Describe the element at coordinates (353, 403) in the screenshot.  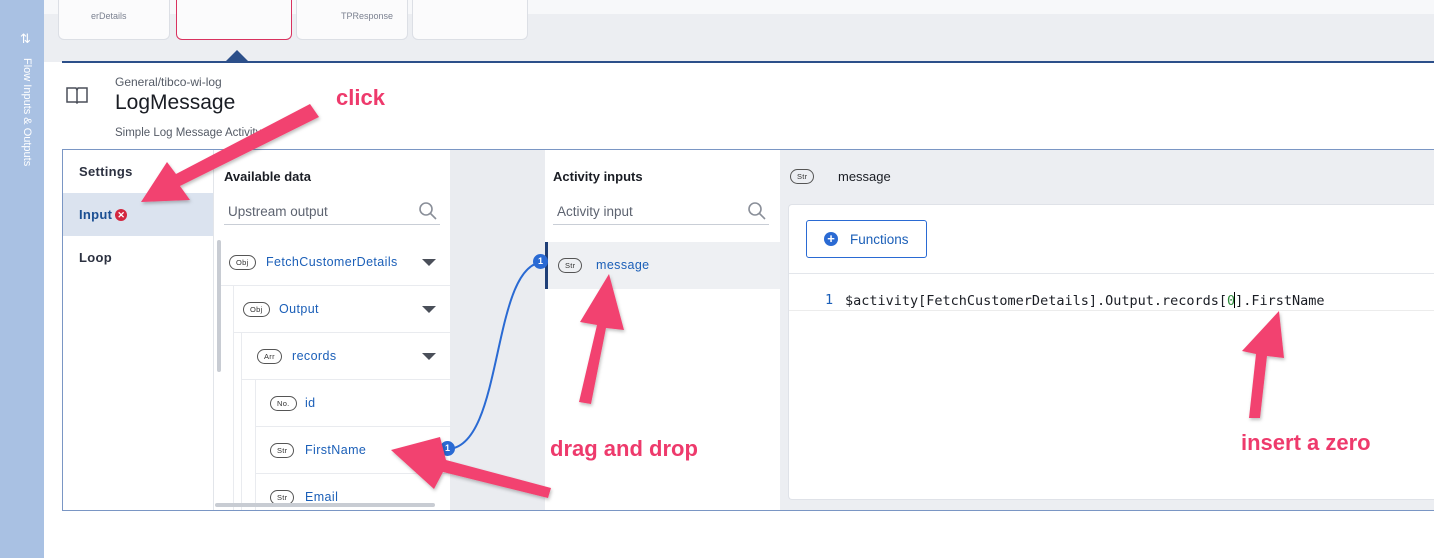
I see `tree-node-id: No. id` at that location.